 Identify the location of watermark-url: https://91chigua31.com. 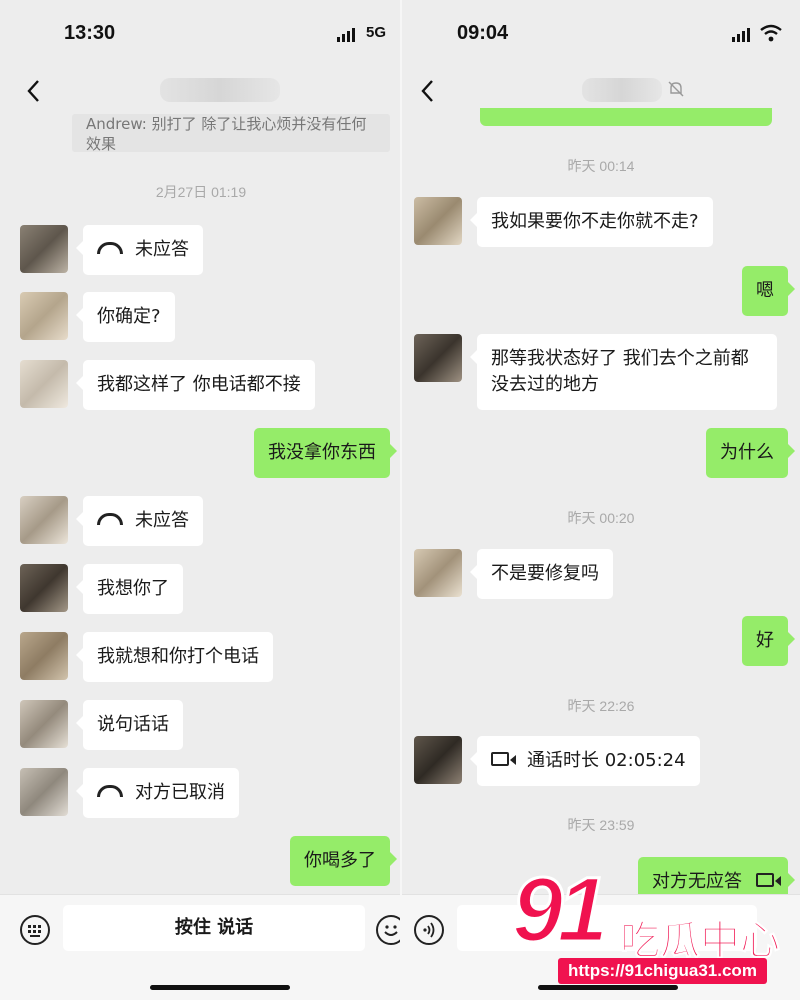
(662, 971).